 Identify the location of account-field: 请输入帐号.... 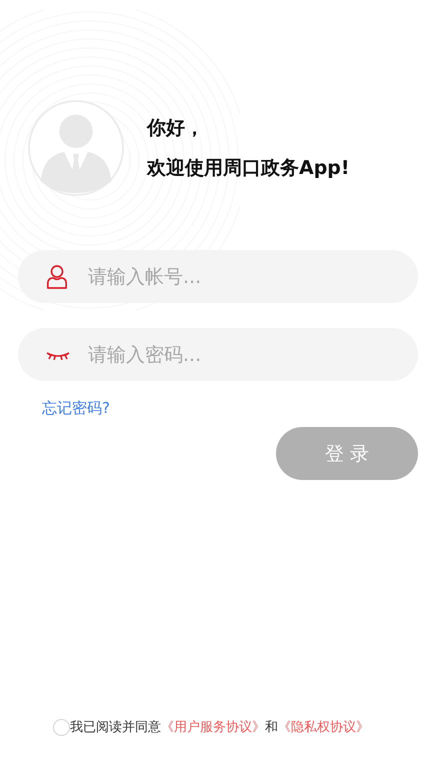
(218, 276).